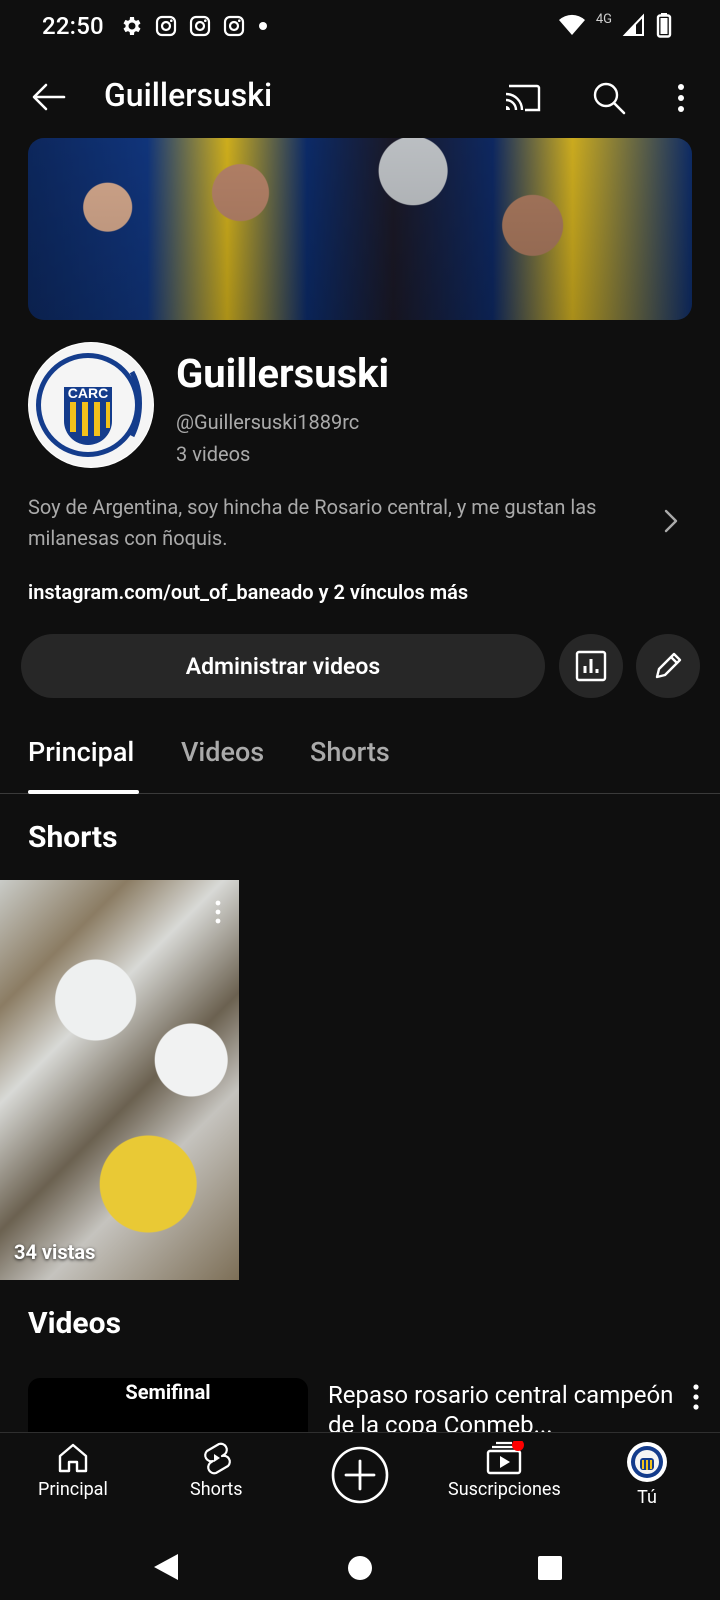  I want to click on short-views: 34 vistas, so click(55, 1252).